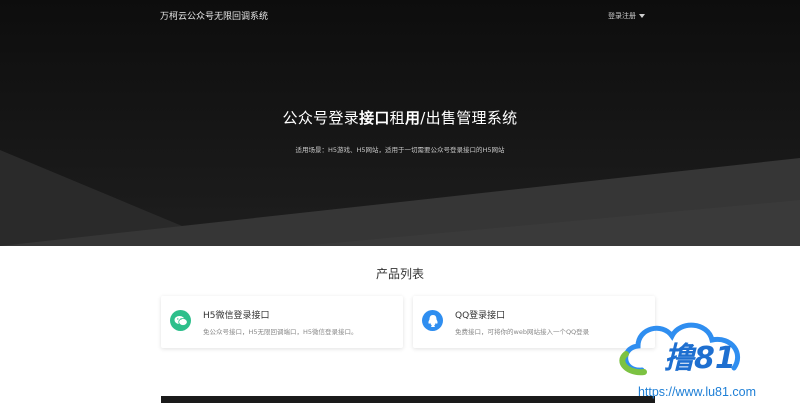 The image size is (800, 403). Describe the element at coordinates (412, 118) in the screenshot. I see `hero-title-bold: 用` at that location.